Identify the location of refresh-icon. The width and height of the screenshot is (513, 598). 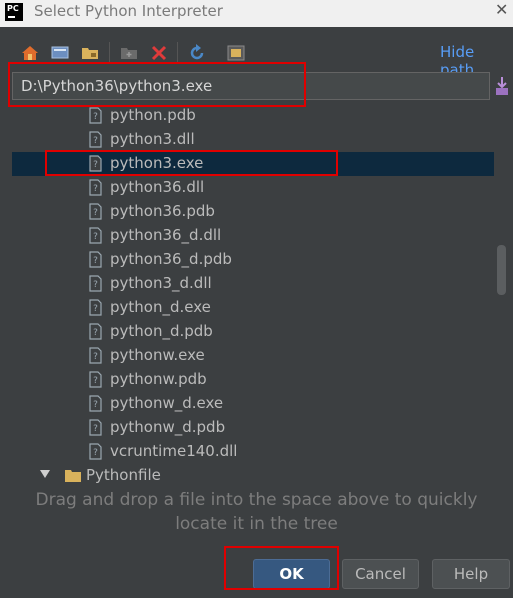
(197, 53).